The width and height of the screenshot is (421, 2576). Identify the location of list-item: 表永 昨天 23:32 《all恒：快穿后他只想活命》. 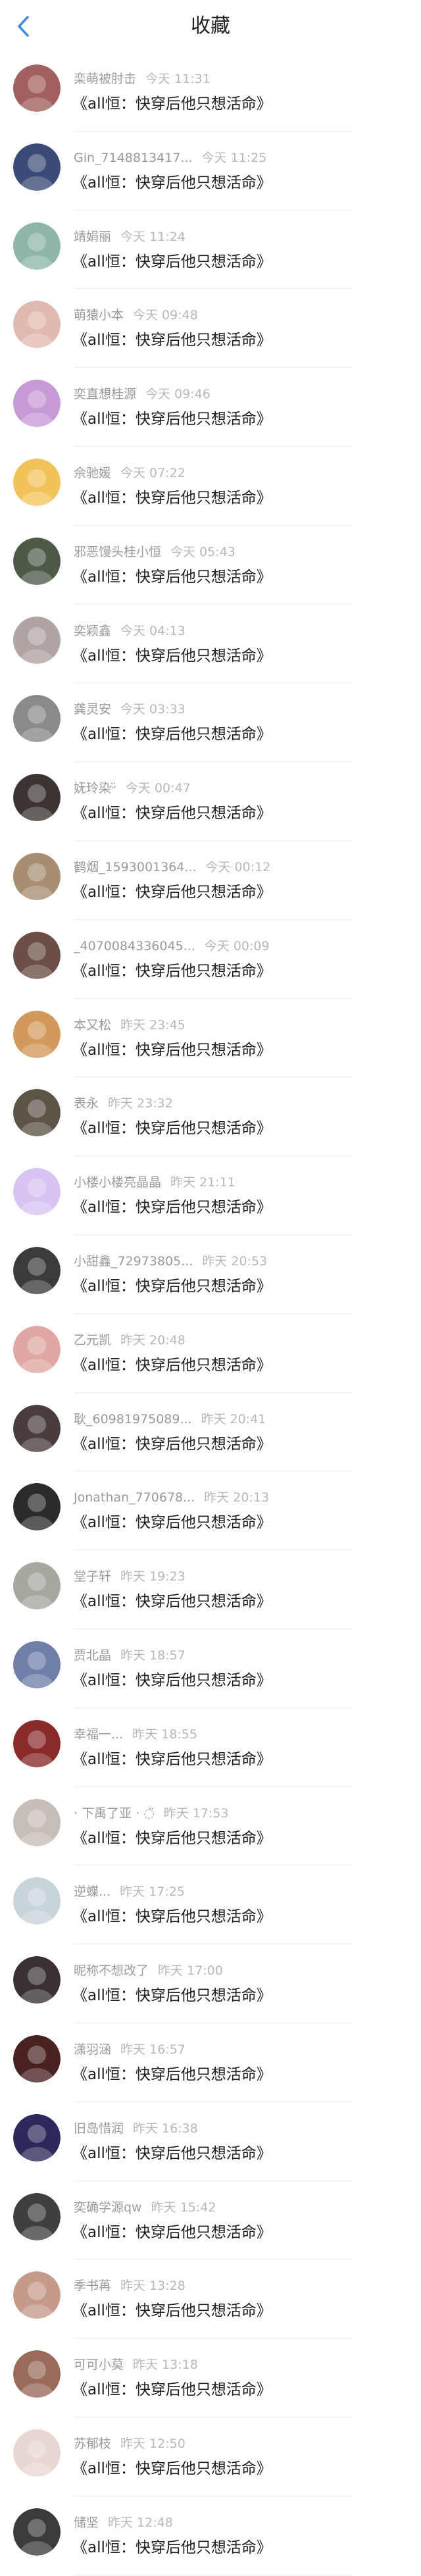
(210, 1116).